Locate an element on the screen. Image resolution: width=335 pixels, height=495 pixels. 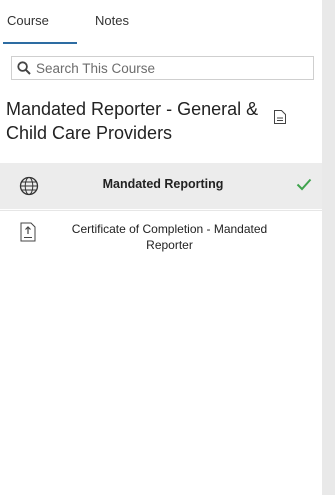
search-box is located at coordinates (162, 68).